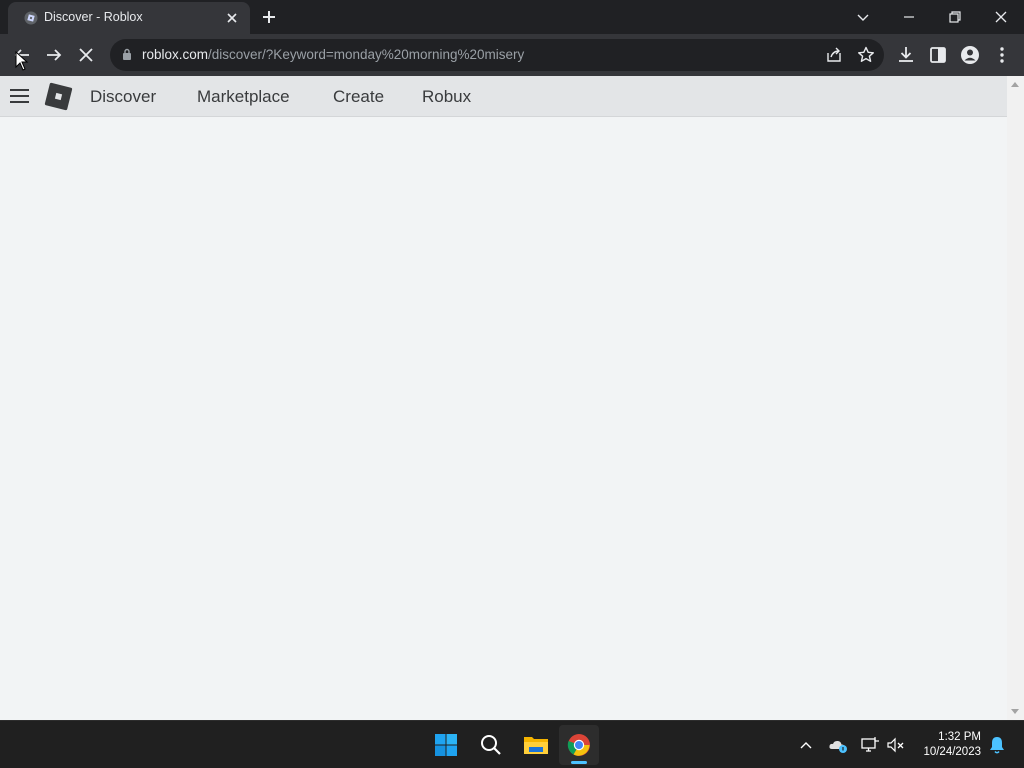 The width and height of the screenshot is (1024, 768). I want to click on windows-taskbar: 1:32 PM 10/24/2023, so click(512, 744).